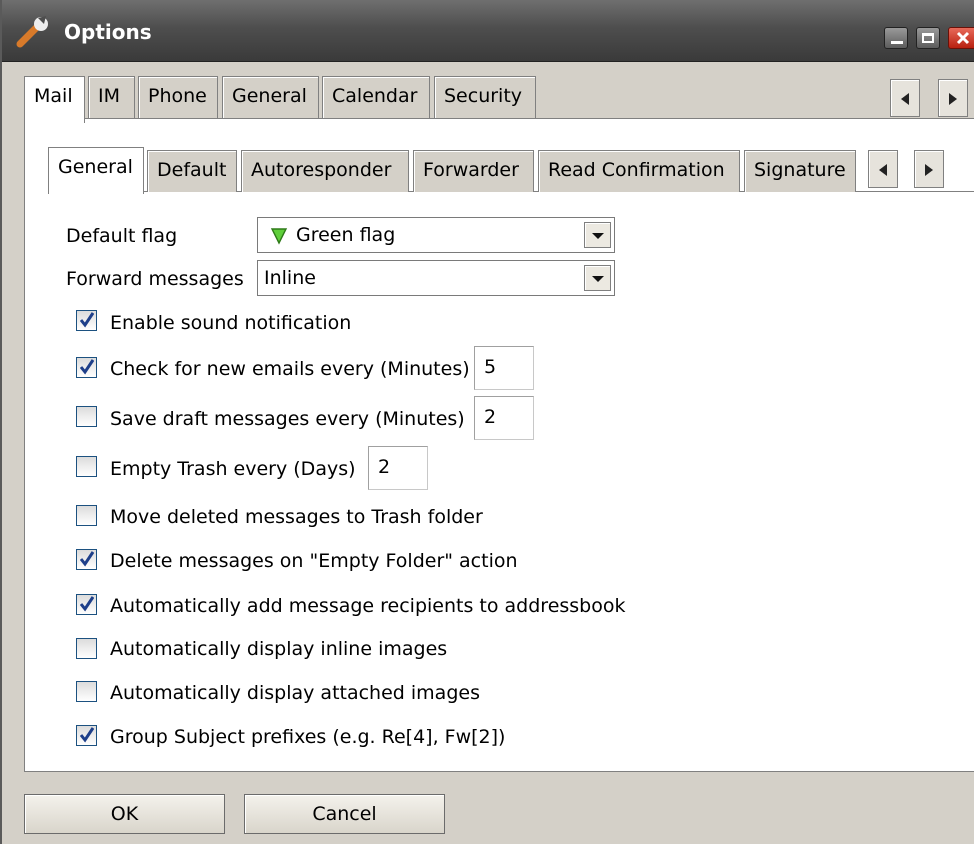 This screenshot has height=844, width=974. Describe the element at coordinates (436, 278) in the screenshot. I see `forward-messages-select: Inline` at that location.